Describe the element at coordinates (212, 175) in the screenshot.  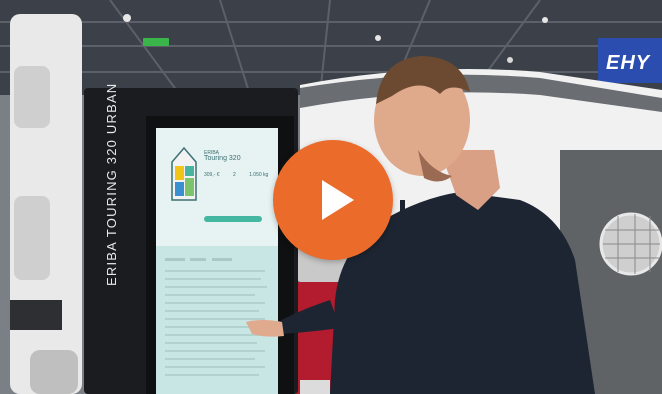
I see `kiosk-stat-price: 309,- €` at that location.